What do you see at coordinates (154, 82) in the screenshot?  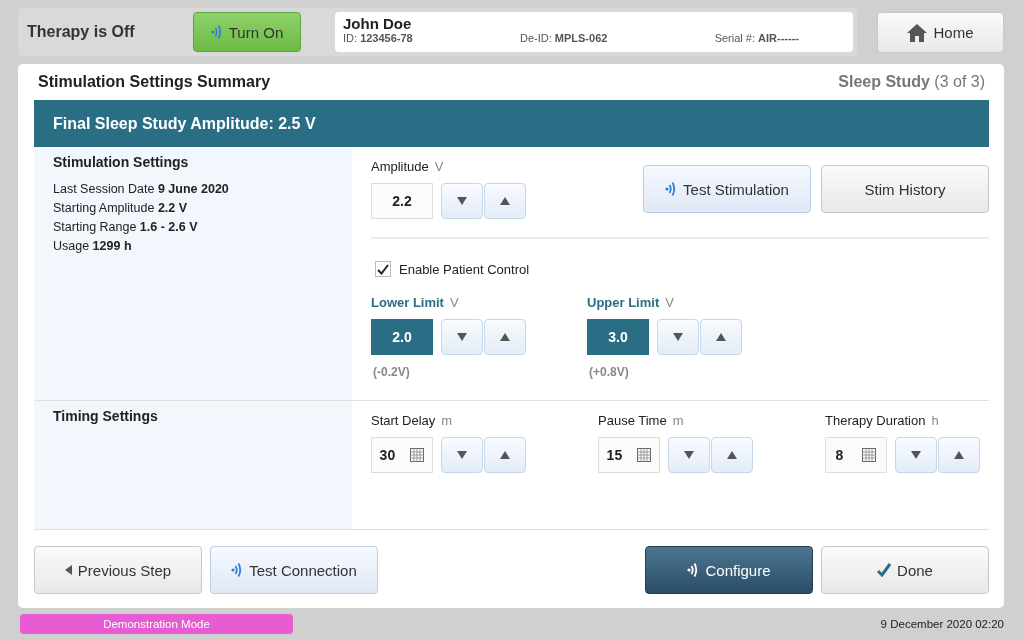 I see `page-title: Stimulation Settings Summary` at bounding box center [154, 82].